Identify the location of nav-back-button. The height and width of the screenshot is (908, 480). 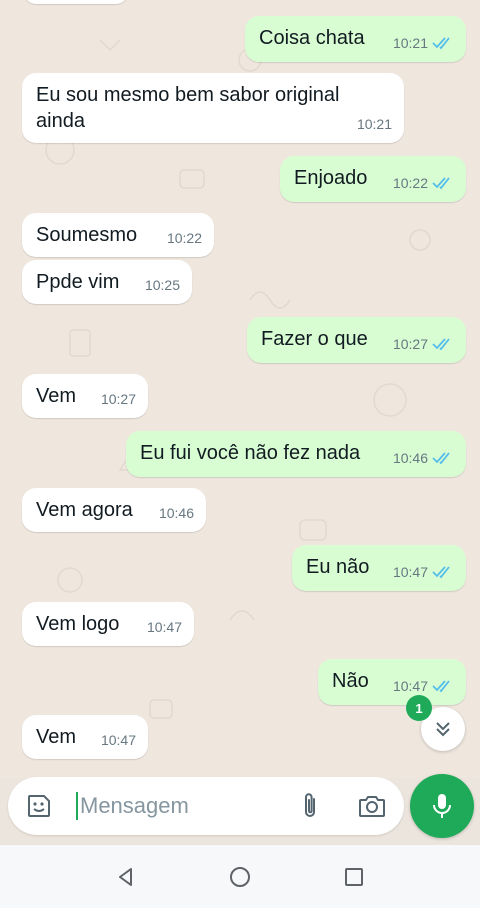
(126, 877).